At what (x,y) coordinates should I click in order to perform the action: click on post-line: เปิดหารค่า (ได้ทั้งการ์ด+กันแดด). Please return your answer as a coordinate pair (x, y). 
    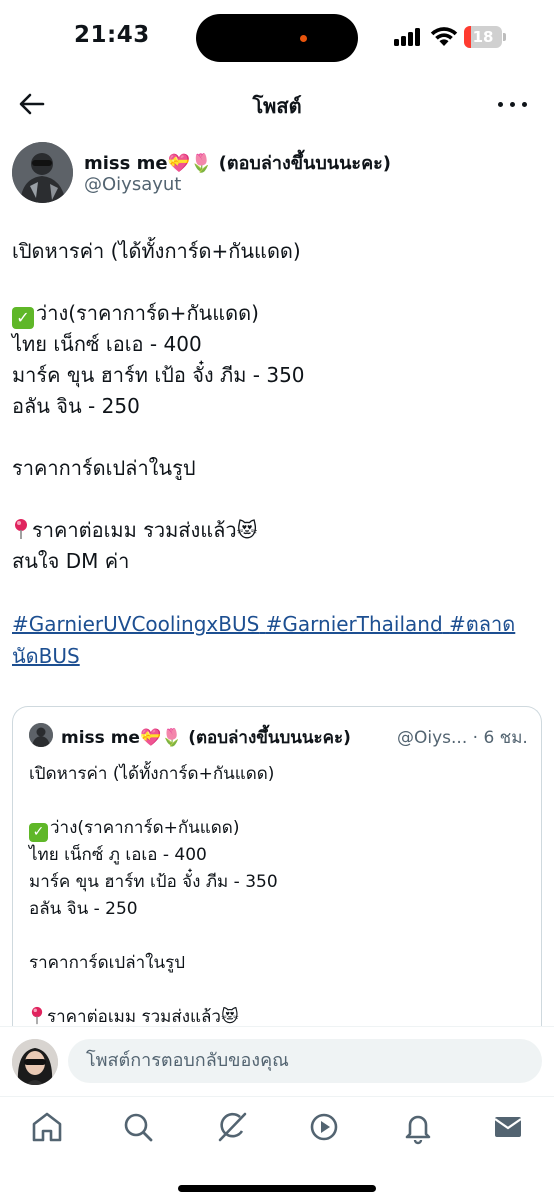
    Looking at the image, I should click on (156, 251).